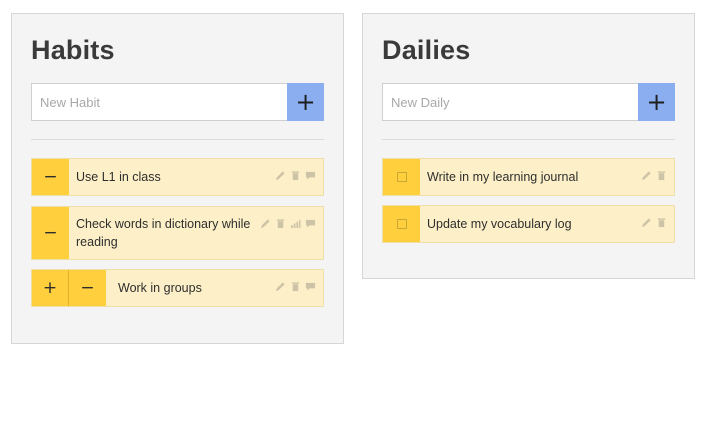 This screenshot has width=709, height=446. I want to click on habit-item: − Use L1 in class, so click(177, 177).